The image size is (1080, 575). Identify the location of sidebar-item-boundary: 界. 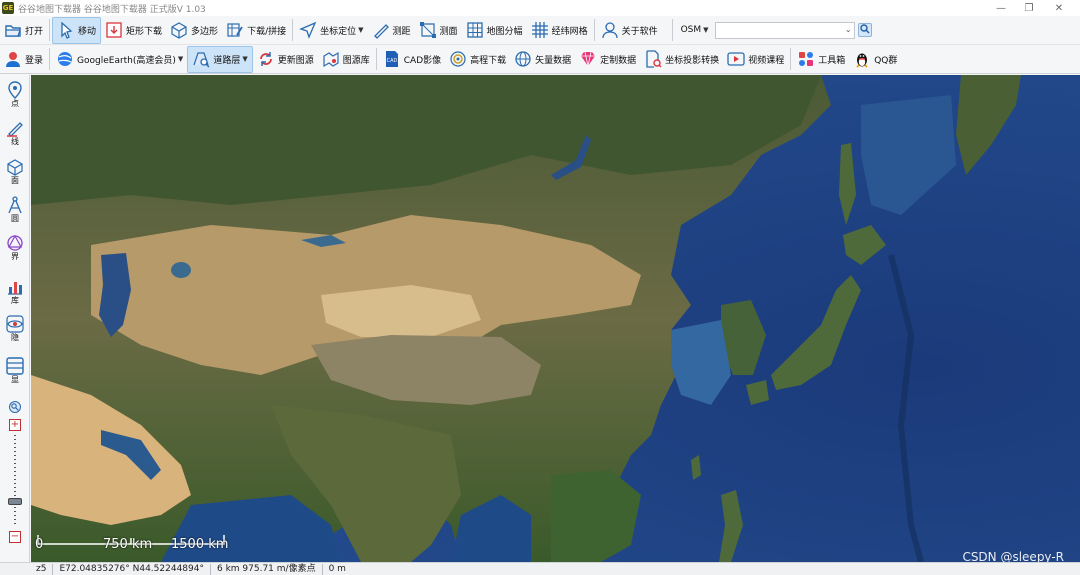
(15, 247).